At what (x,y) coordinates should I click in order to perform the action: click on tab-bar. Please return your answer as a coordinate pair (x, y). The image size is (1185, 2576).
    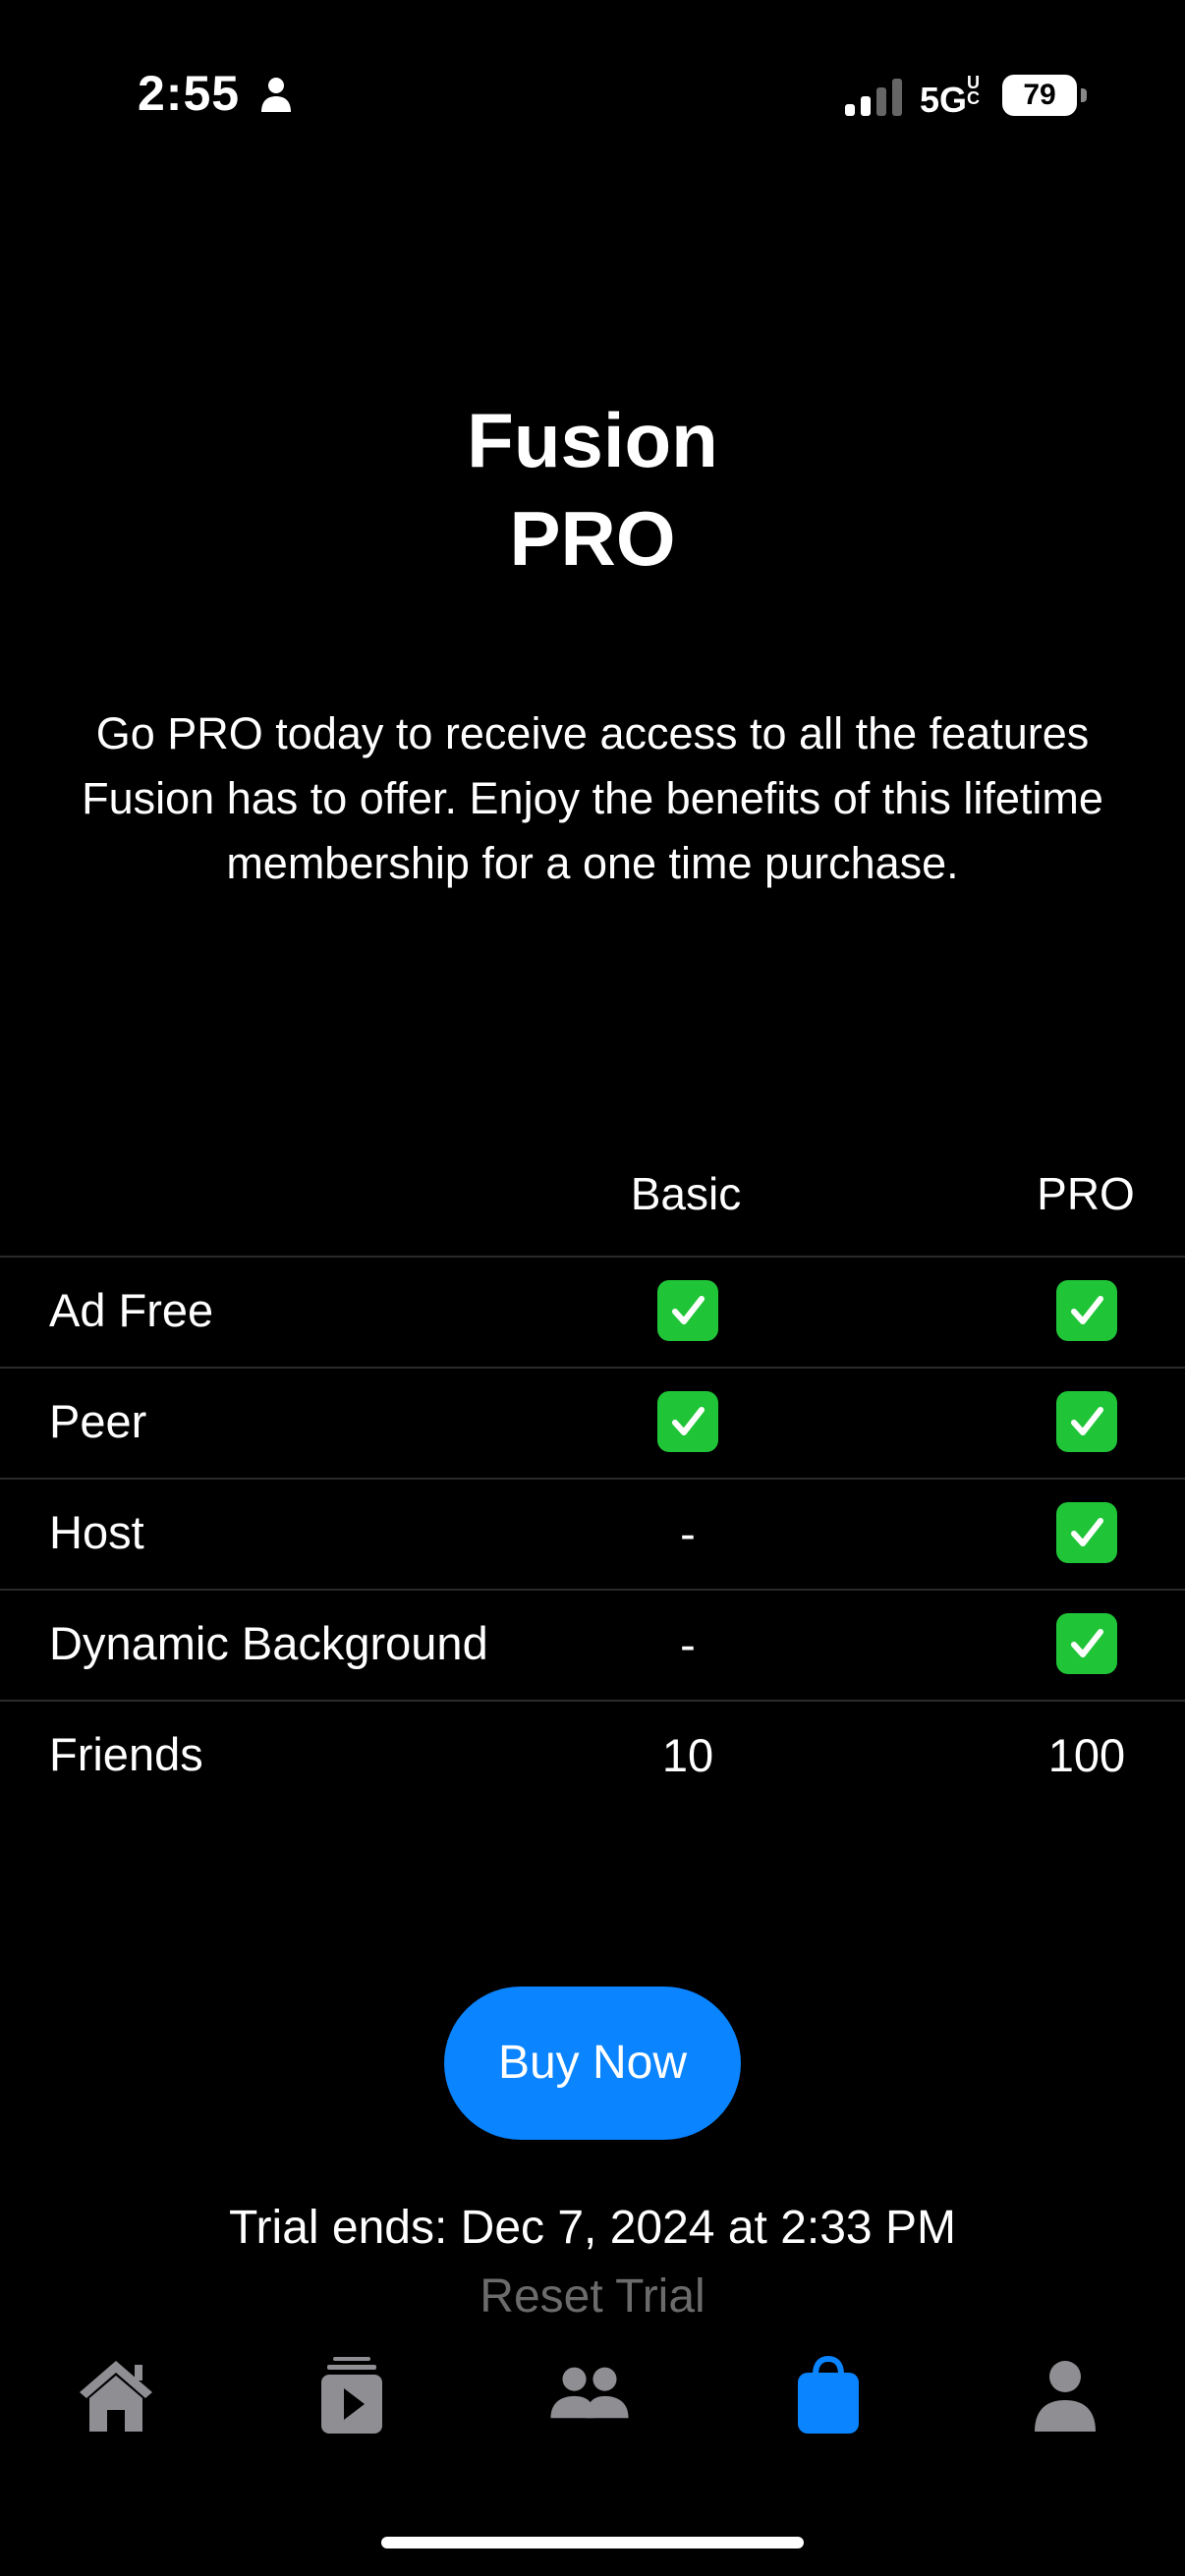
    Looking at the image, I should click on (592, 2397).